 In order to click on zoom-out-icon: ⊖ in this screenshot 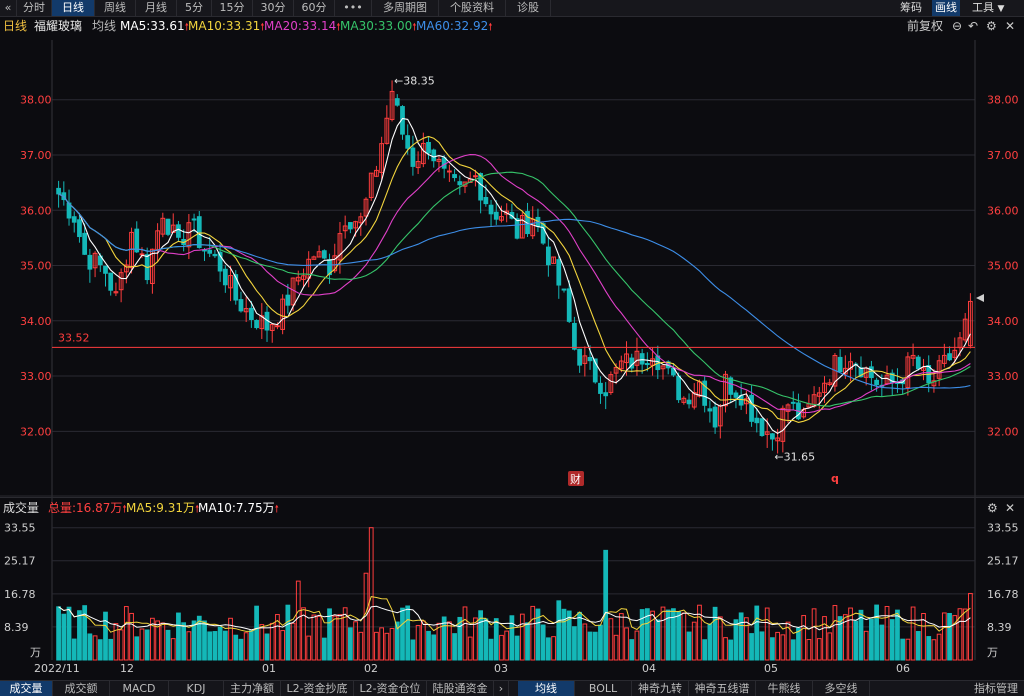, I will do `click(957, 26)`.